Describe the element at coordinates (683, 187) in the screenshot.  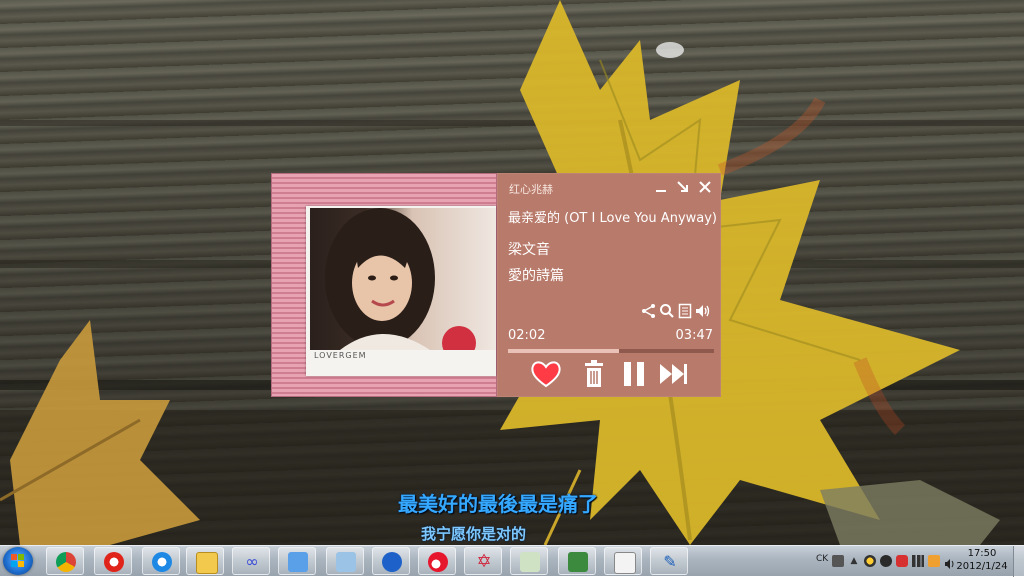
I see `shrink-icon` at that location.